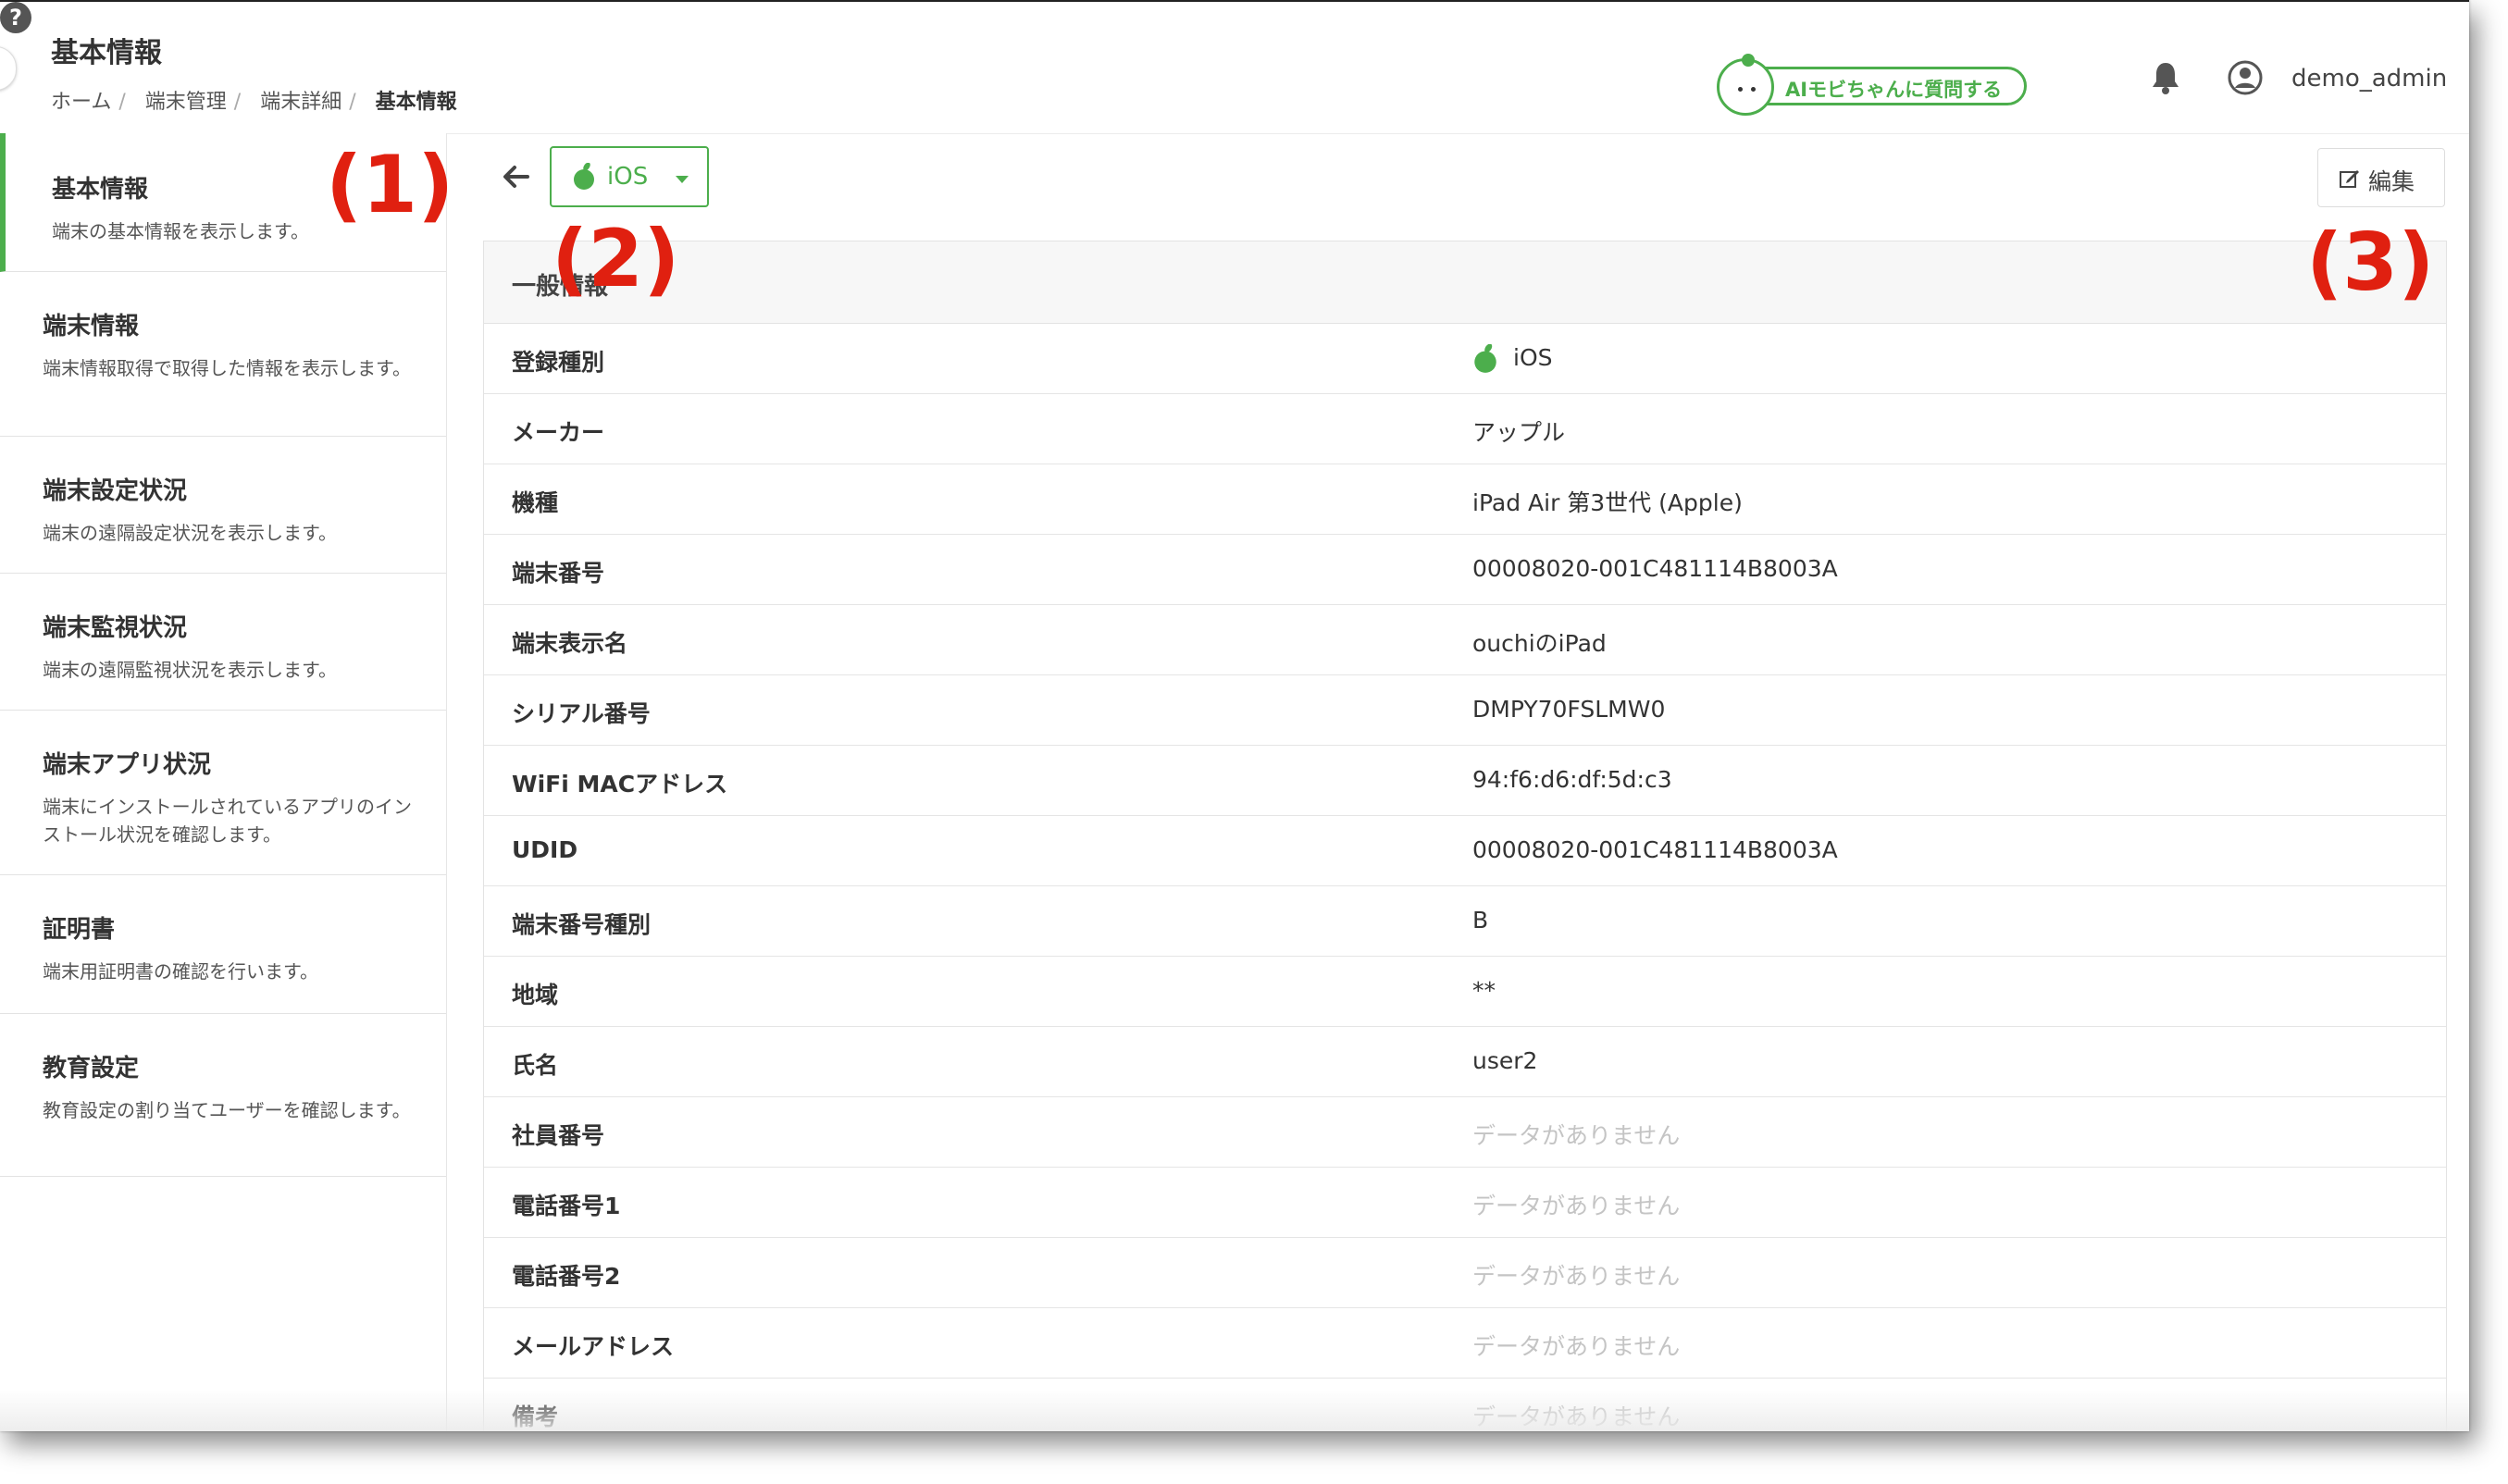 This screenshot has height=1484, width=2508. Describe the element at coordinates (115, 491) in the screenshot. I see `sidebar-item-title: 端末設定状況` at that location.